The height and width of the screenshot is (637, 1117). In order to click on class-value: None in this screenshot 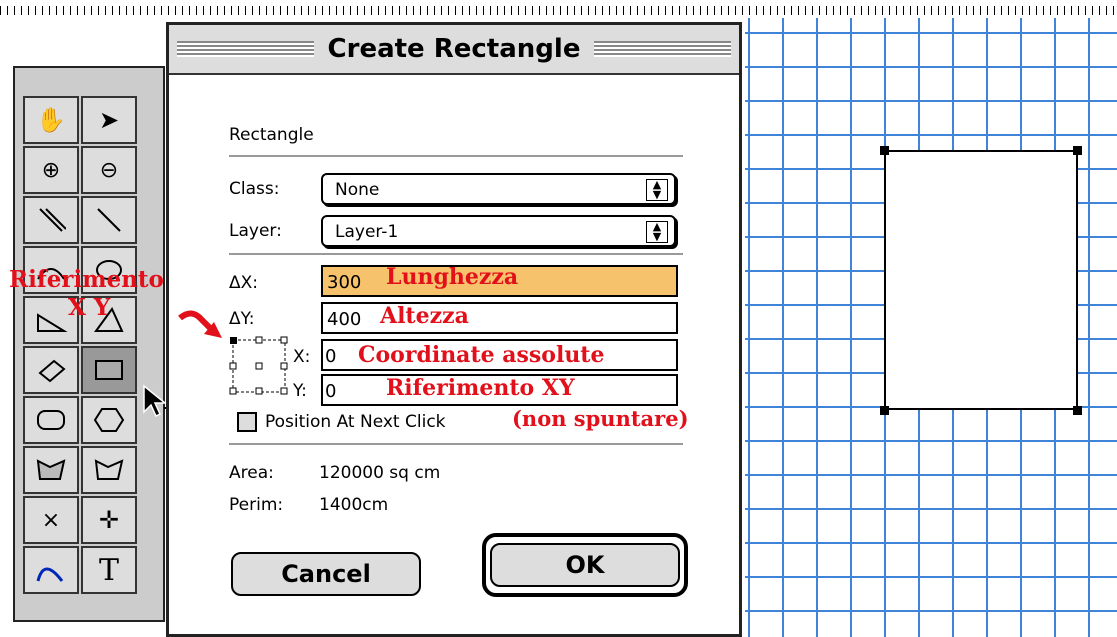, I will do `click(357, 190)`.